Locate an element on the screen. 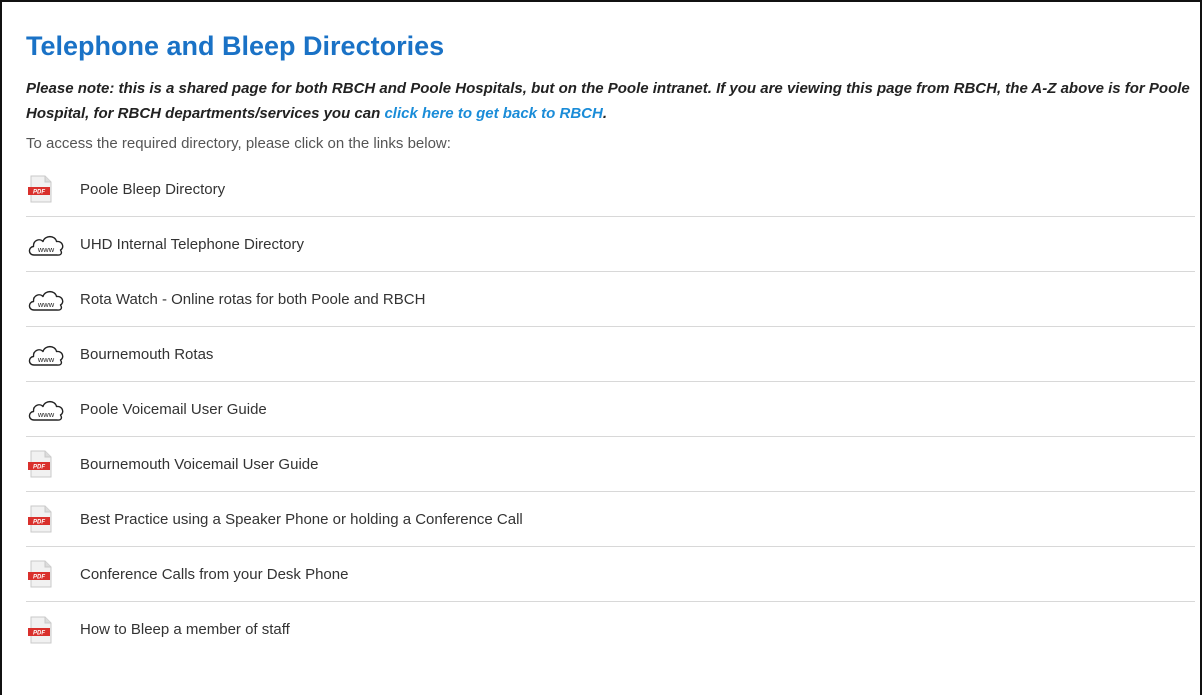  link-label: Bournemouth Rotas is located at coordinates (147, 354).